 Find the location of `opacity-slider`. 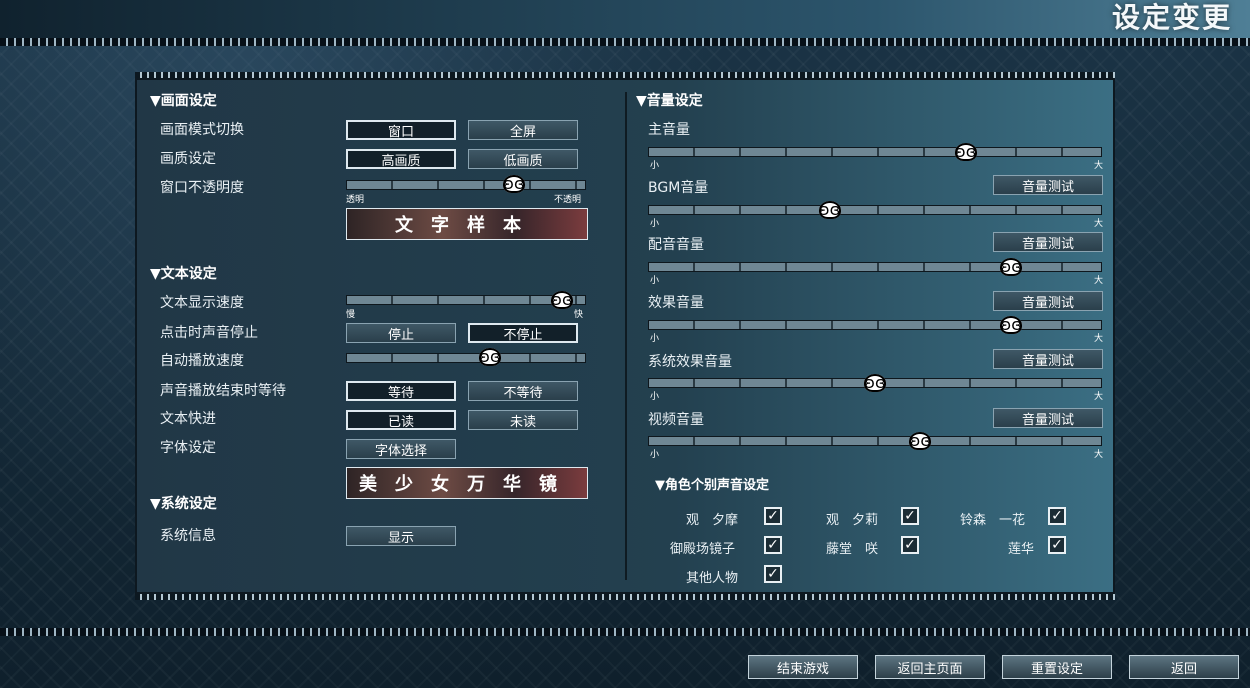

opacity-slider is located at coordinates (466, 185).